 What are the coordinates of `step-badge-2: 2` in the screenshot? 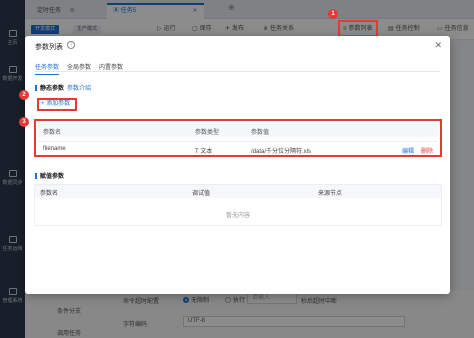 It's located at (24, 95).